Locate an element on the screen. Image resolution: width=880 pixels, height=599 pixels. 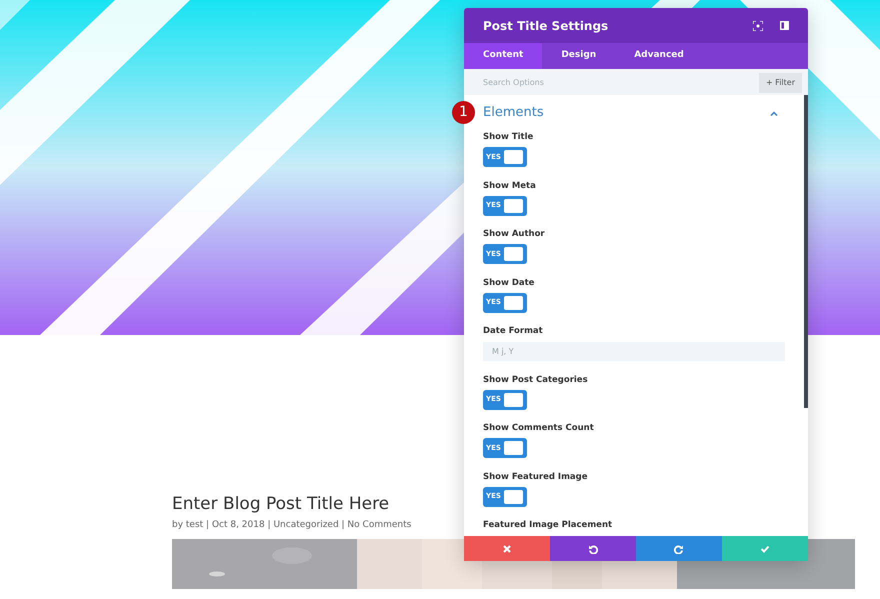
tab: Advanced is located at coordinates (659, 56).